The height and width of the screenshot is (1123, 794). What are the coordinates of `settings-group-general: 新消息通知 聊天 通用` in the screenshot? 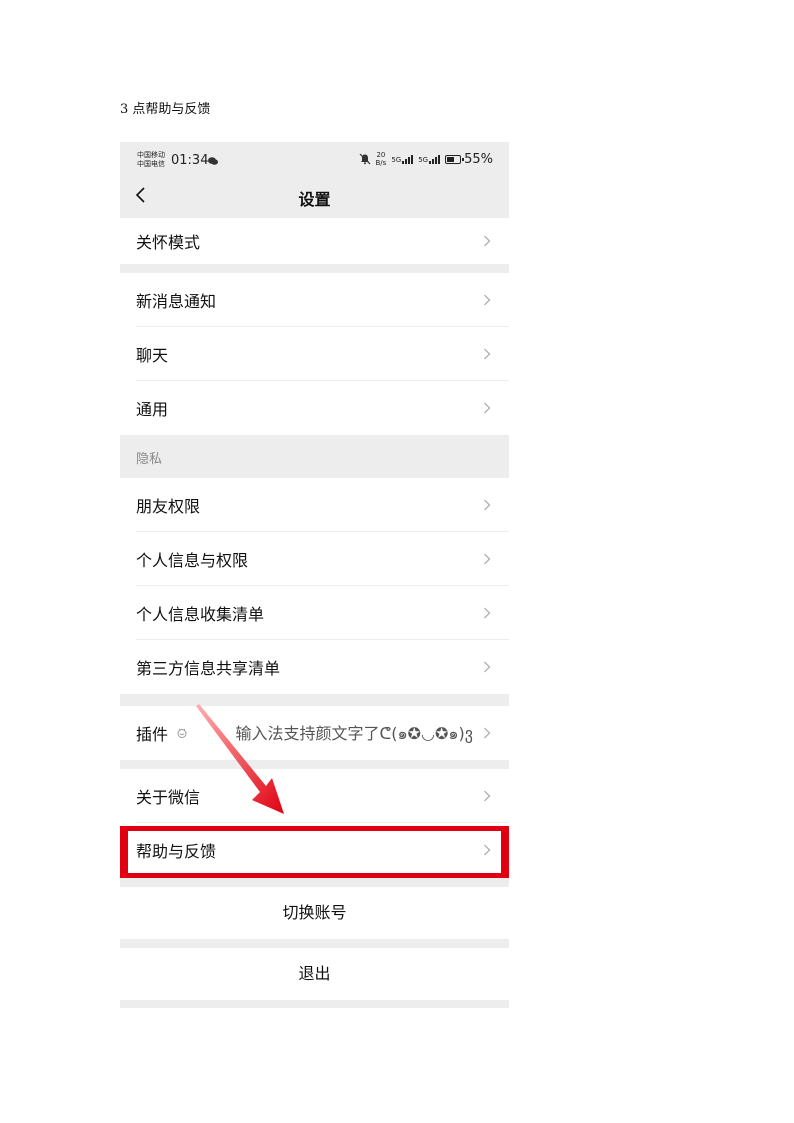 It's located at (314, 354).